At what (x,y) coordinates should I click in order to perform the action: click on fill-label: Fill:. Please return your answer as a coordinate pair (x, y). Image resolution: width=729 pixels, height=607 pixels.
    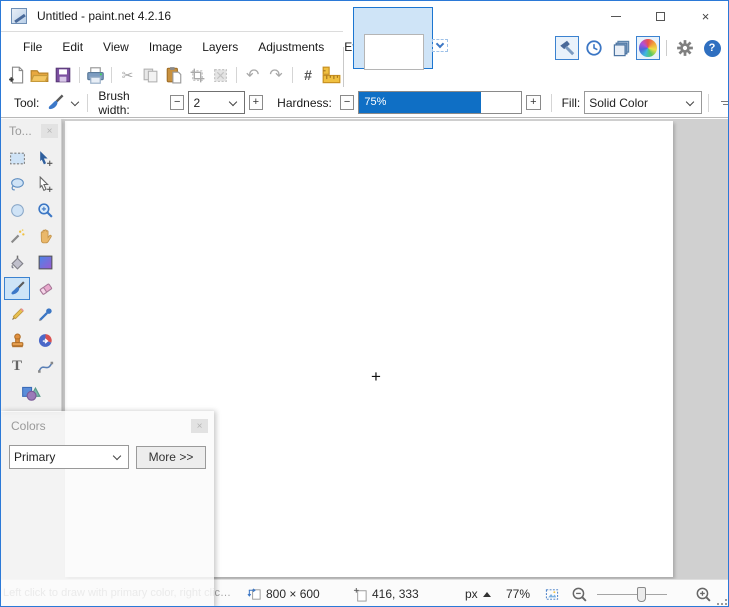
    Looking at the image, I should click on (571, 102).